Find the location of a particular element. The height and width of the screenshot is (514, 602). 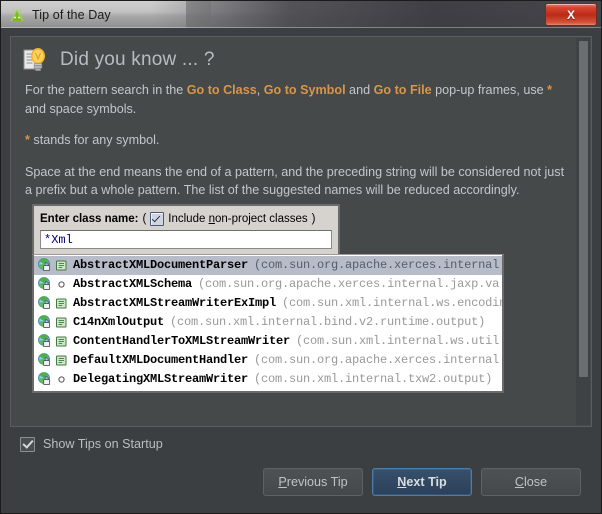

class-name: C14nXmlOutput is located at coordinates (119, 322).